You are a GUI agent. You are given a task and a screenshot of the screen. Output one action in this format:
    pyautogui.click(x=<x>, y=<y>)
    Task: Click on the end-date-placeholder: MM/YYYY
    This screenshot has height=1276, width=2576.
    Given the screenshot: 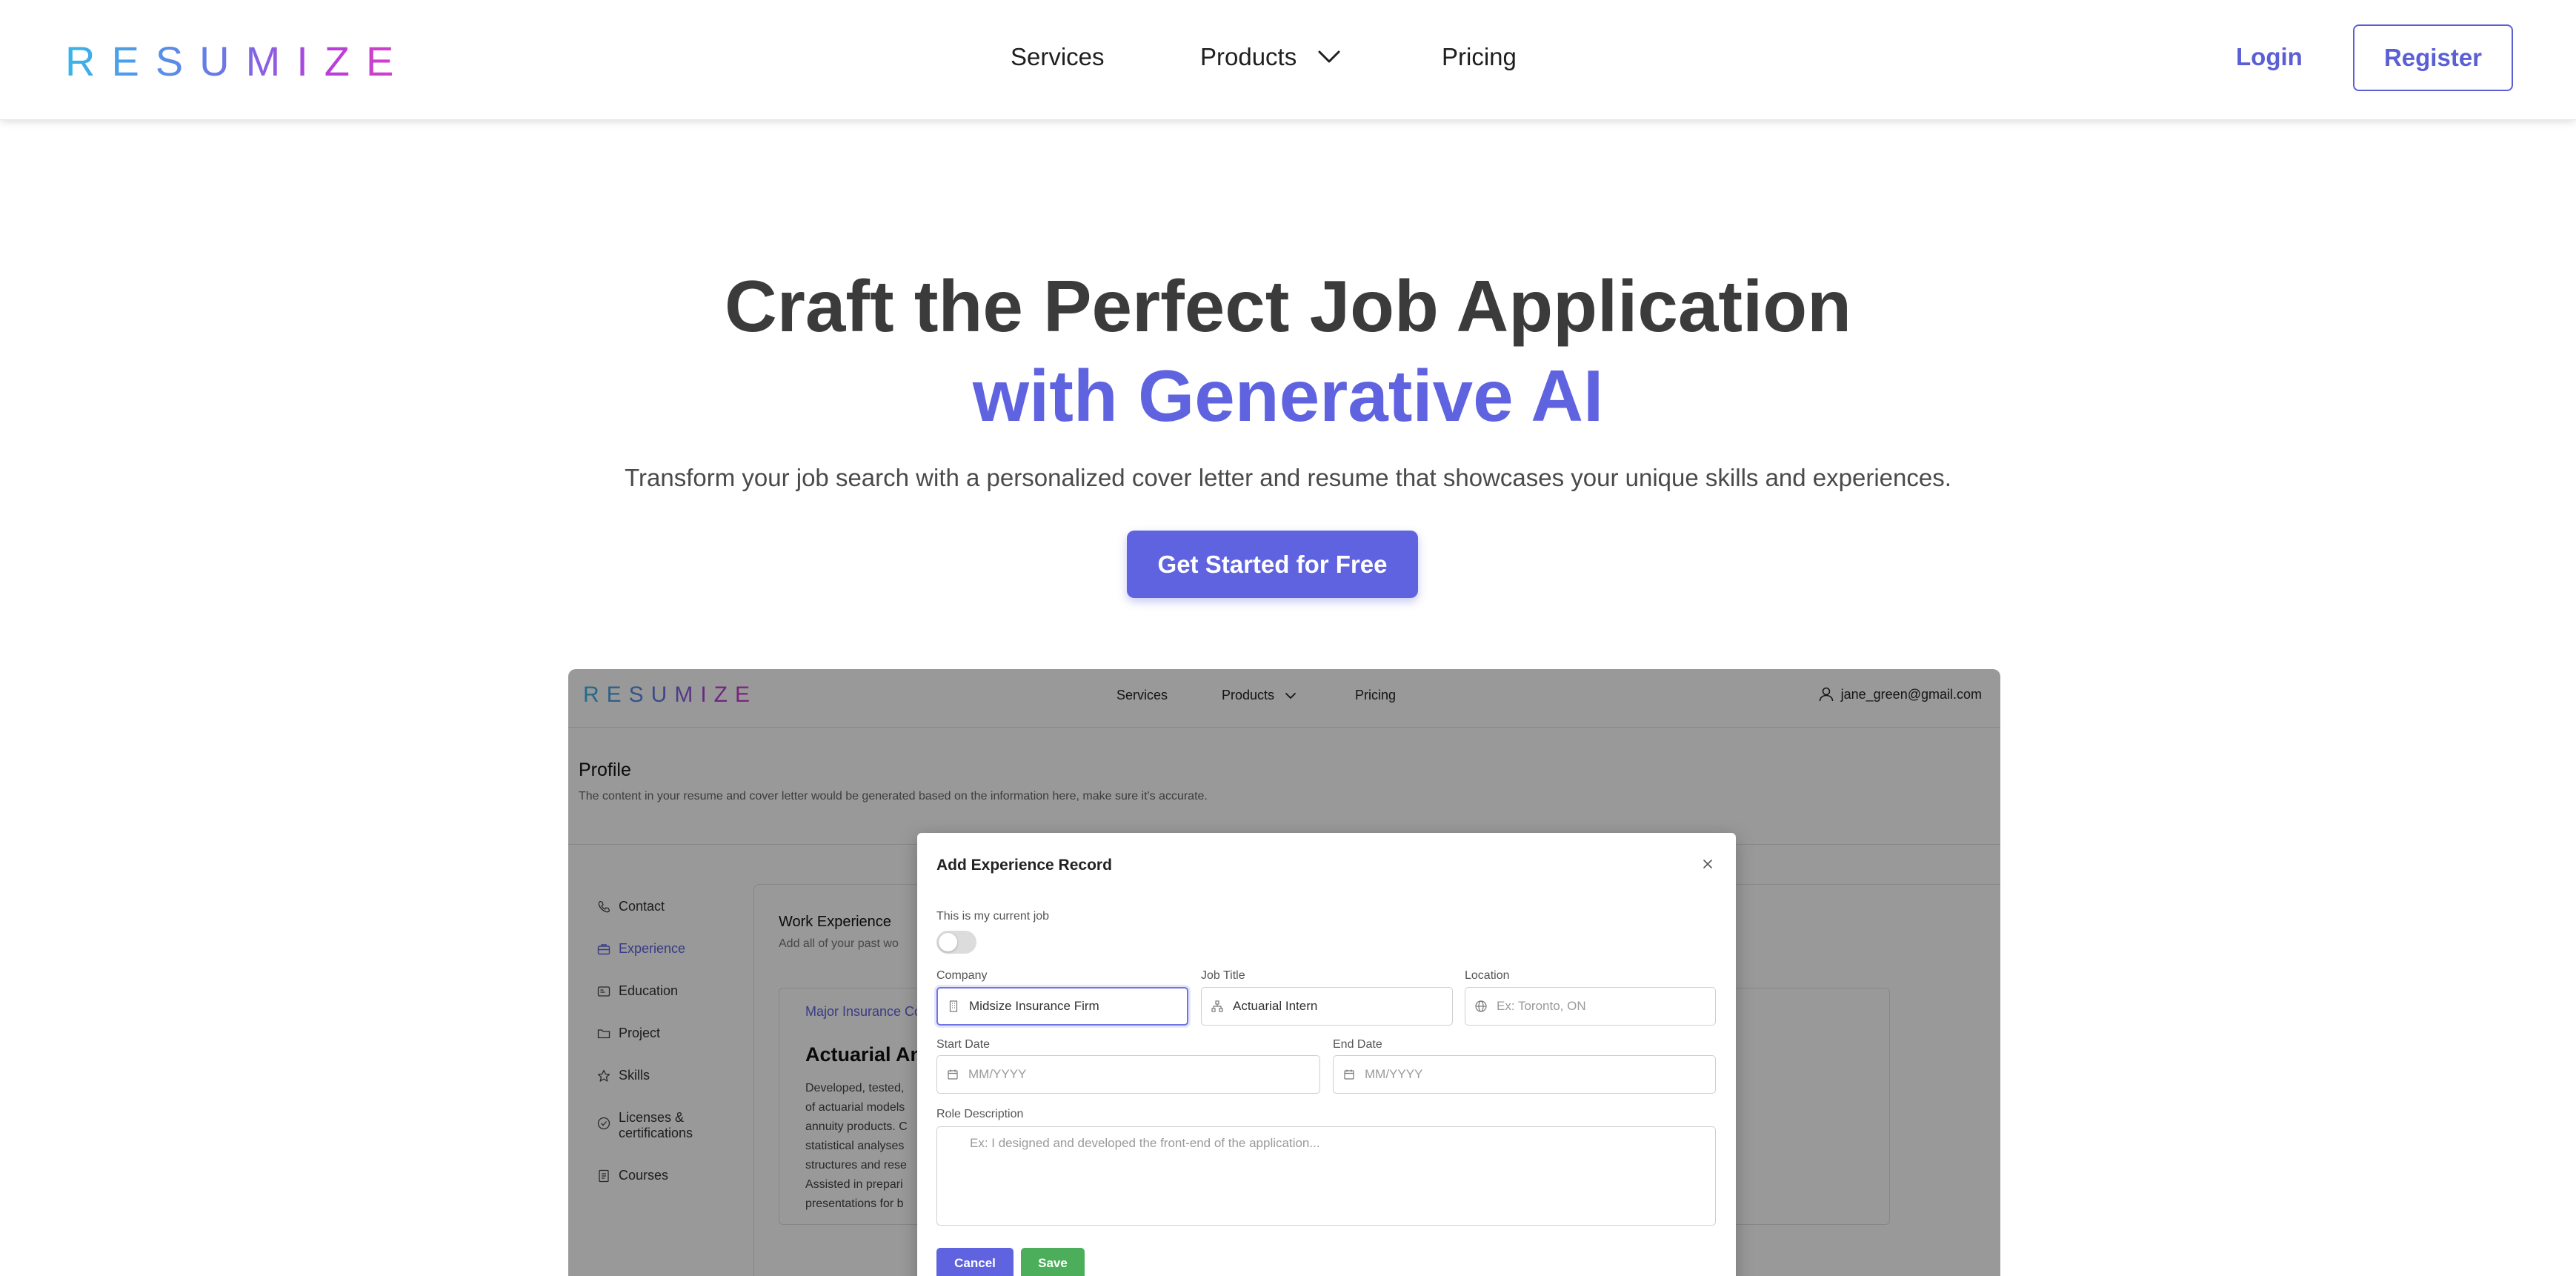 What is the action you would take?
    pyautogui.click(x=1394, y=1074)
    